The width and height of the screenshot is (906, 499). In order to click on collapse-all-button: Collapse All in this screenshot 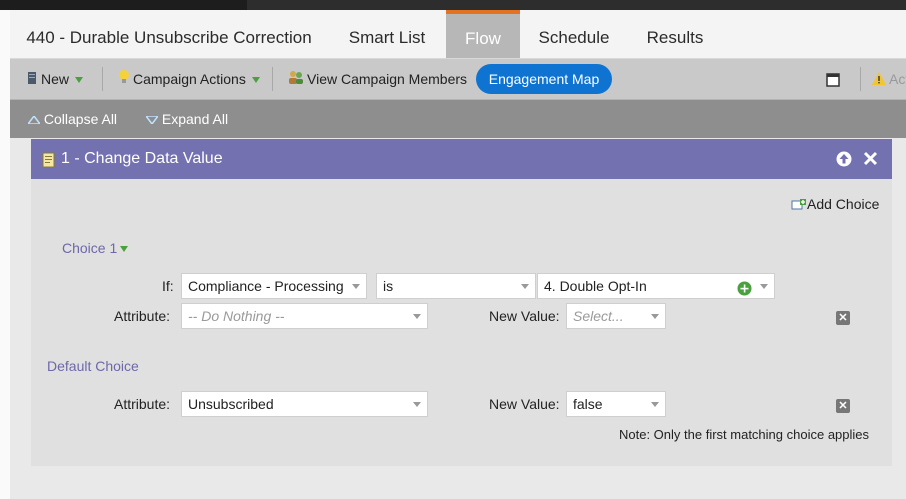, I will do `click(72, 119)`.